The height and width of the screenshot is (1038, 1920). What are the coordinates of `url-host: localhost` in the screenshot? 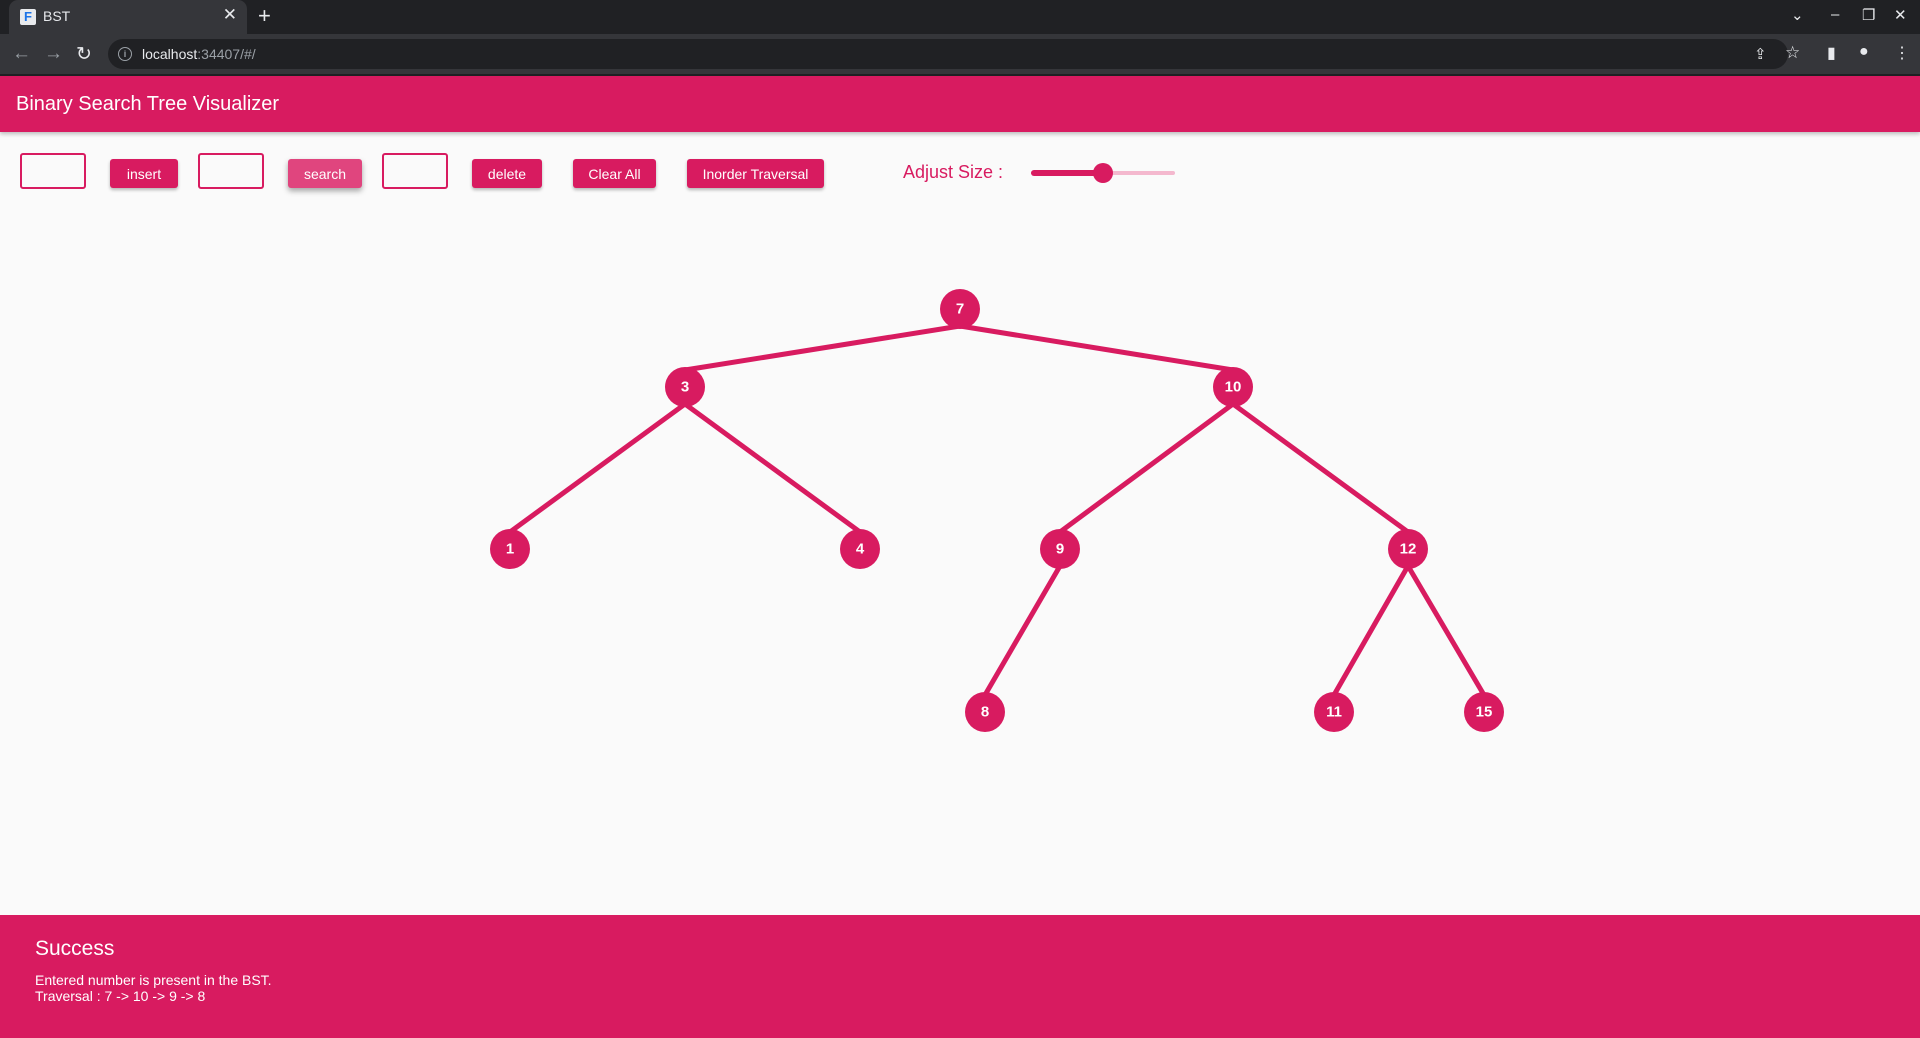 It's located at (170, 54).